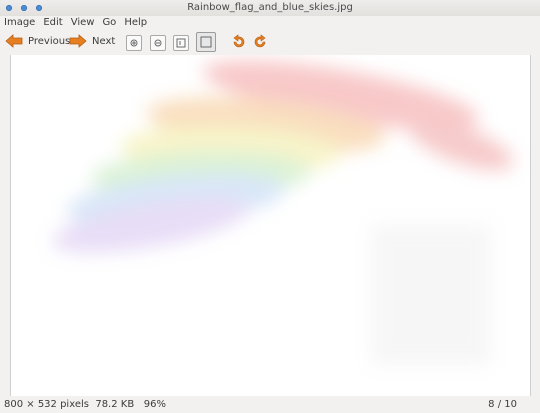  I want to click on menu-help: Help, so click(135, 23).